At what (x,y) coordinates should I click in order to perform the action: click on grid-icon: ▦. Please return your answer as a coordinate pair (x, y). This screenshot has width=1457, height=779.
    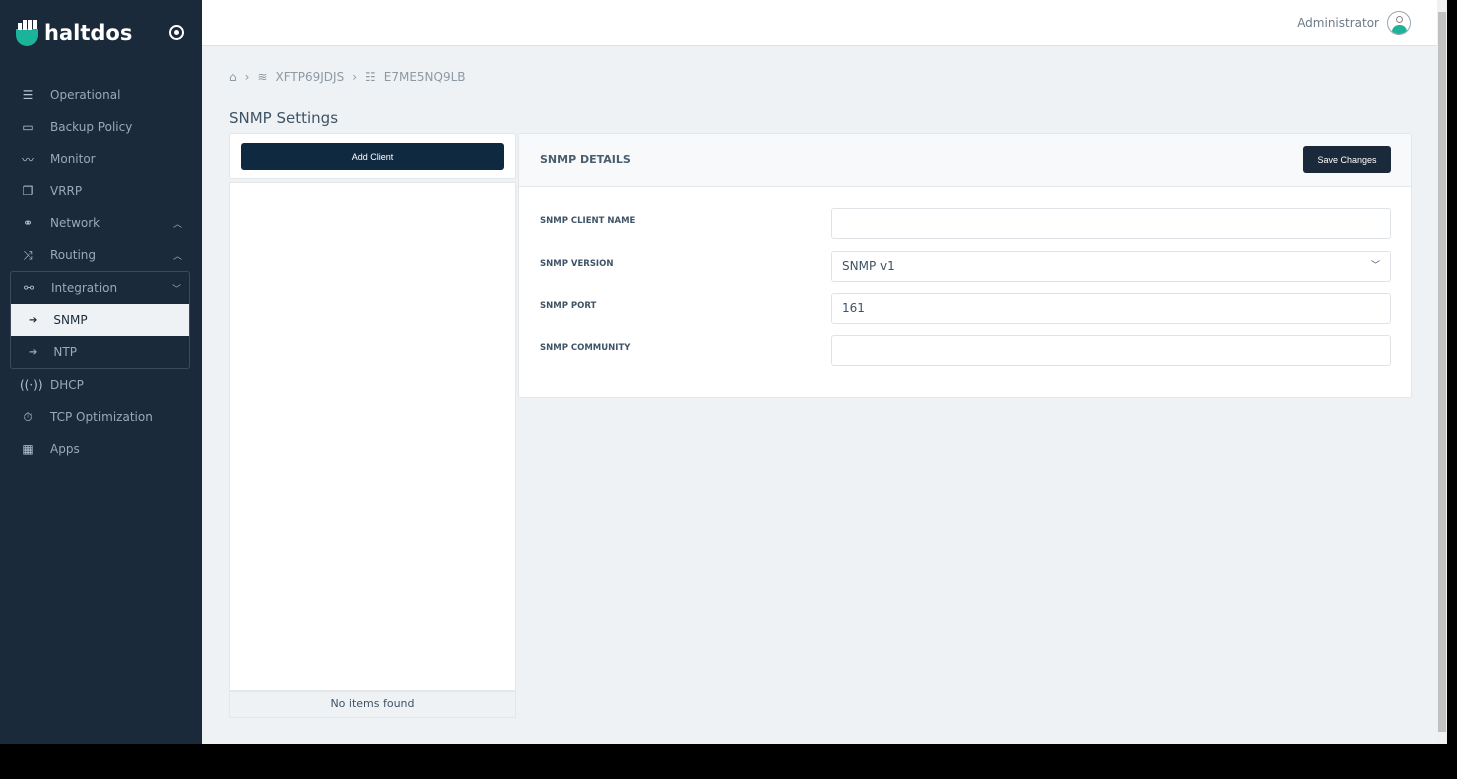
    Looking at the image, I should click on (28, 449).